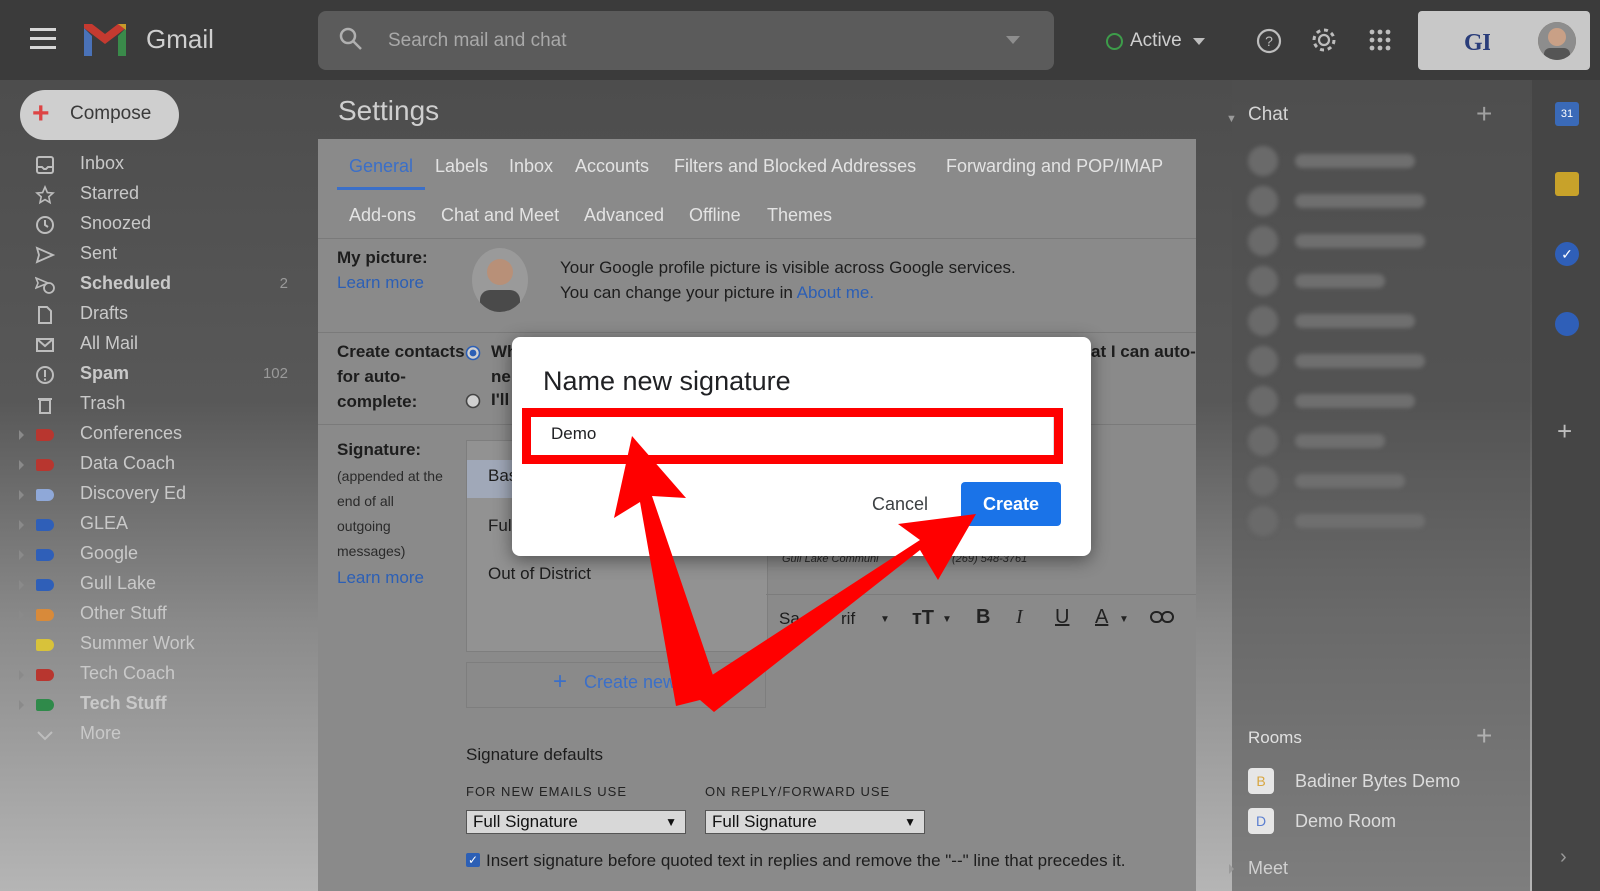  I want to click on annotation-arrows, so click(795, 574).